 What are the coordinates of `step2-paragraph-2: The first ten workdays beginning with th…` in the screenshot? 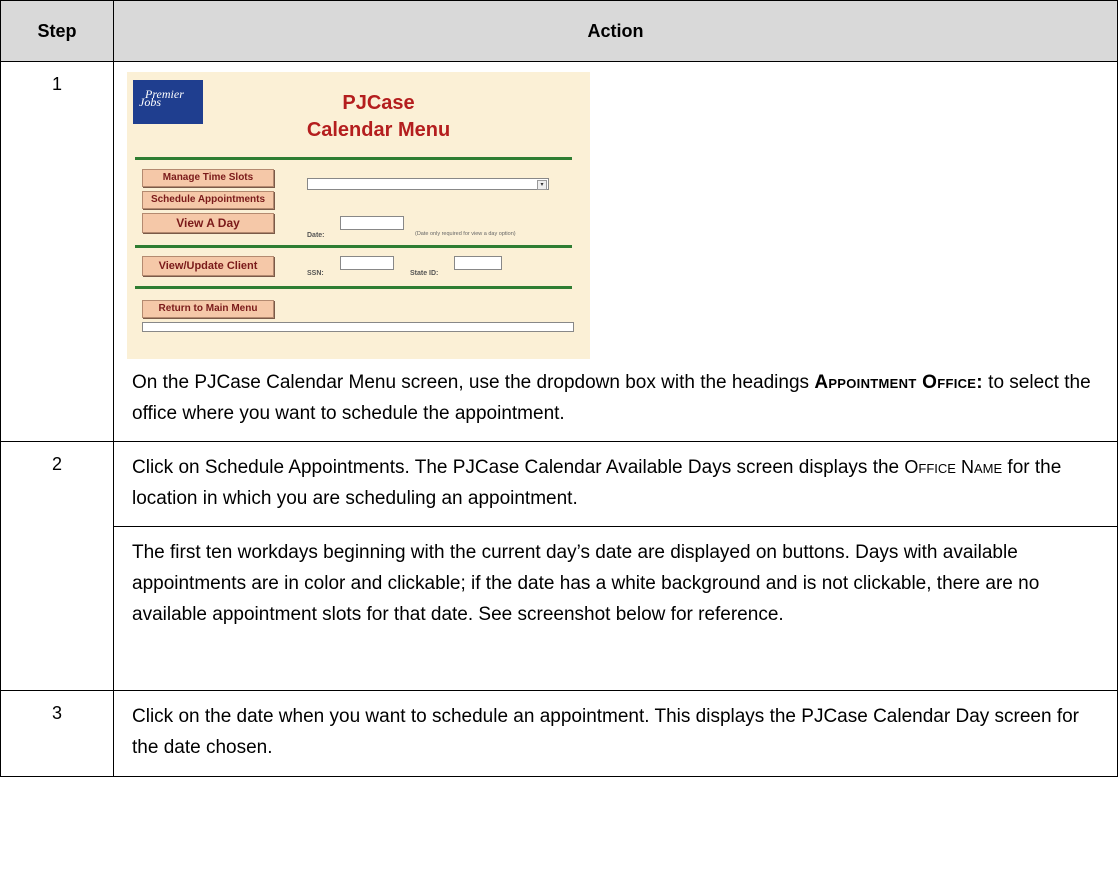 It's located at (586, 583).